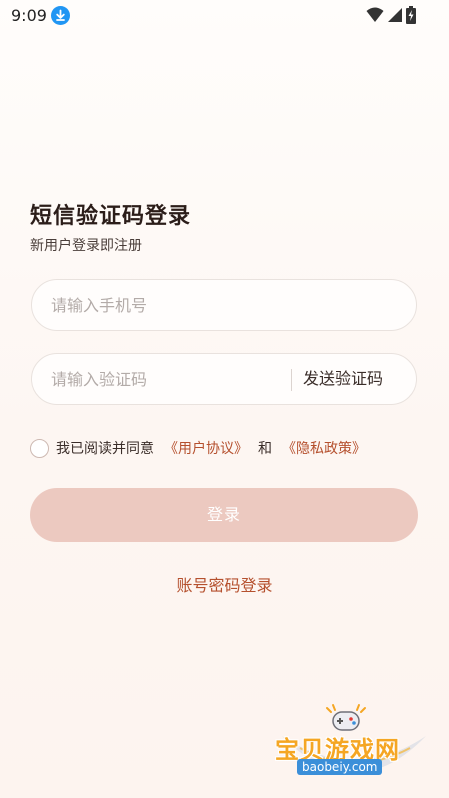  What do you see at coordinates (324, 448) in the screenshot?
I see `privacy-policy-link: 《隐私政策》` at bounding box center [324, 448].